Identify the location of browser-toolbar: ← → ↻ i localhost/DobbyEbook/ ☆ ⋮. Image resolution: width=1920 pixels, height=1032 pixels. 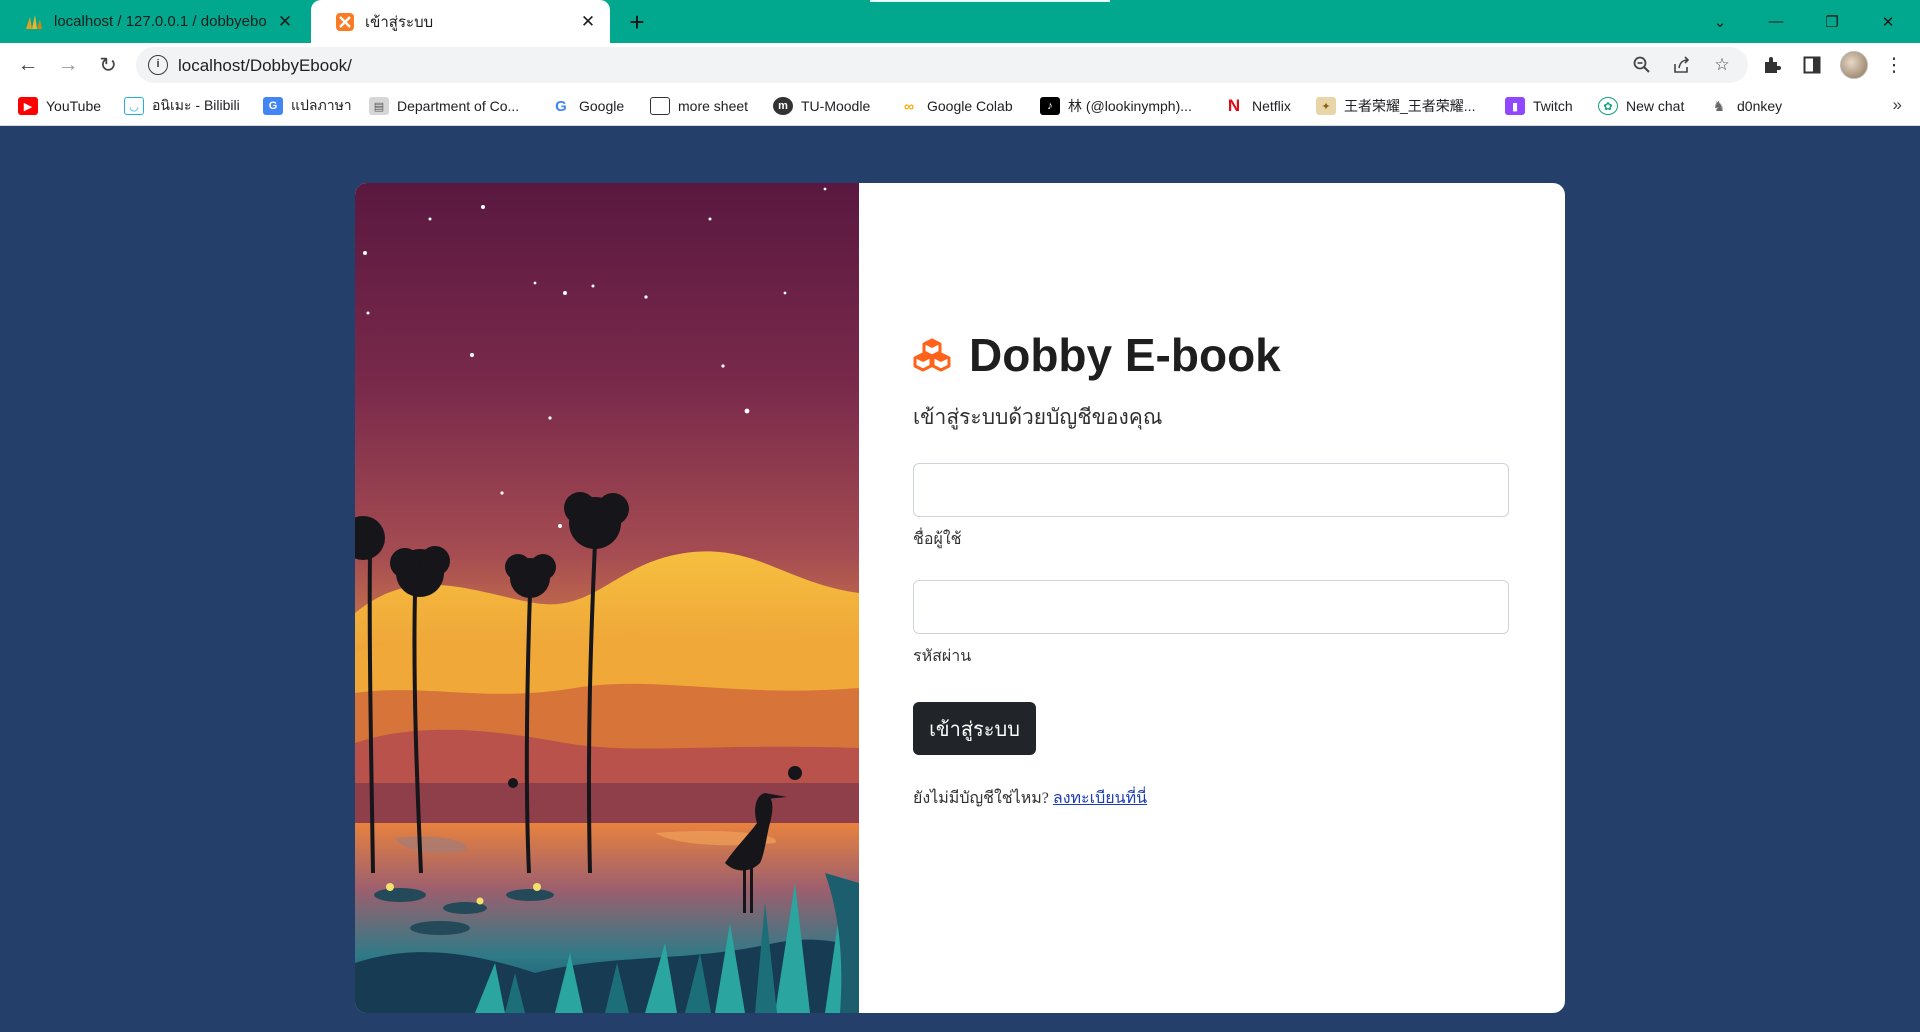
(960, 64).